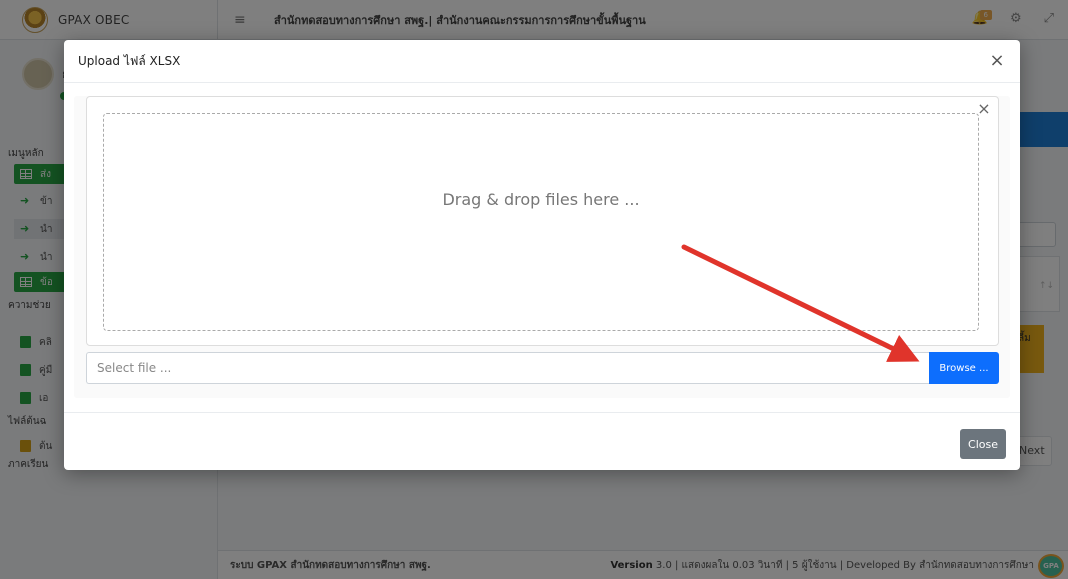  Describe the element at coordinates (997, 61) in the screenshot. I see `modal-close-icon: ×` at that location.